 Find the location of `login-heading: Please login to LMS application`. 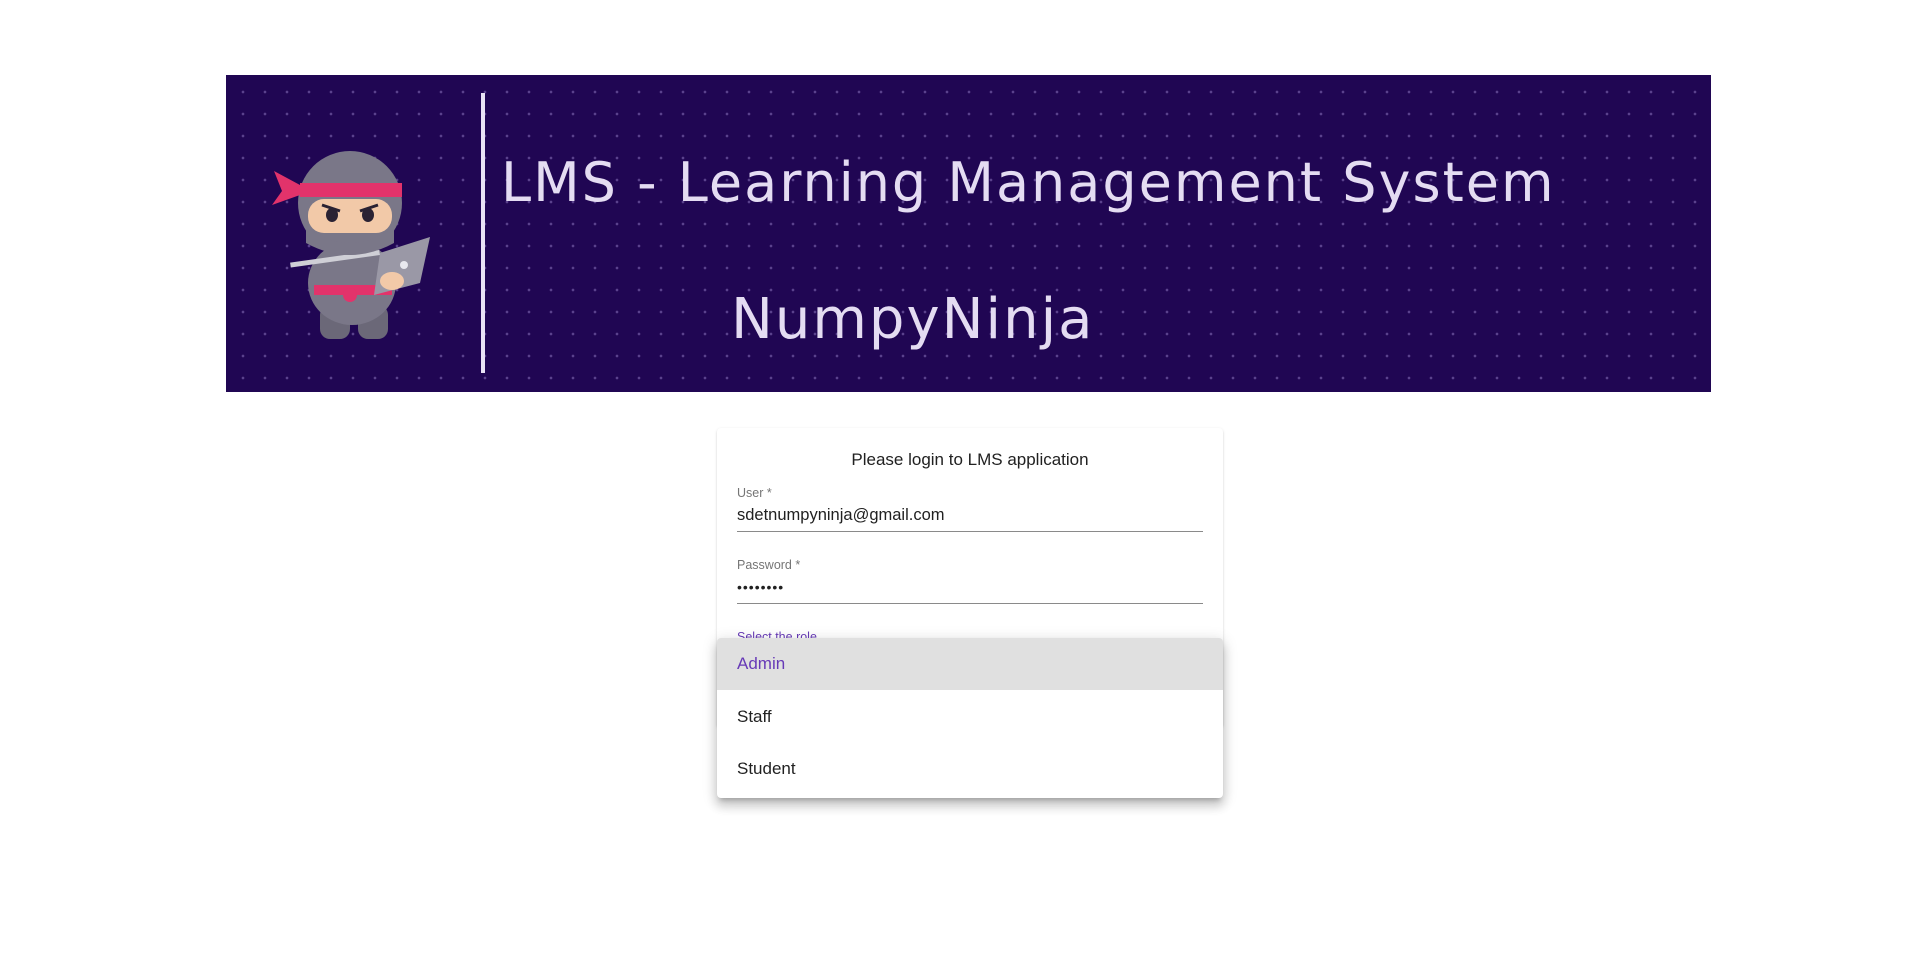

login-heading: Please login to LMS application is located at coordinates (970, 459).